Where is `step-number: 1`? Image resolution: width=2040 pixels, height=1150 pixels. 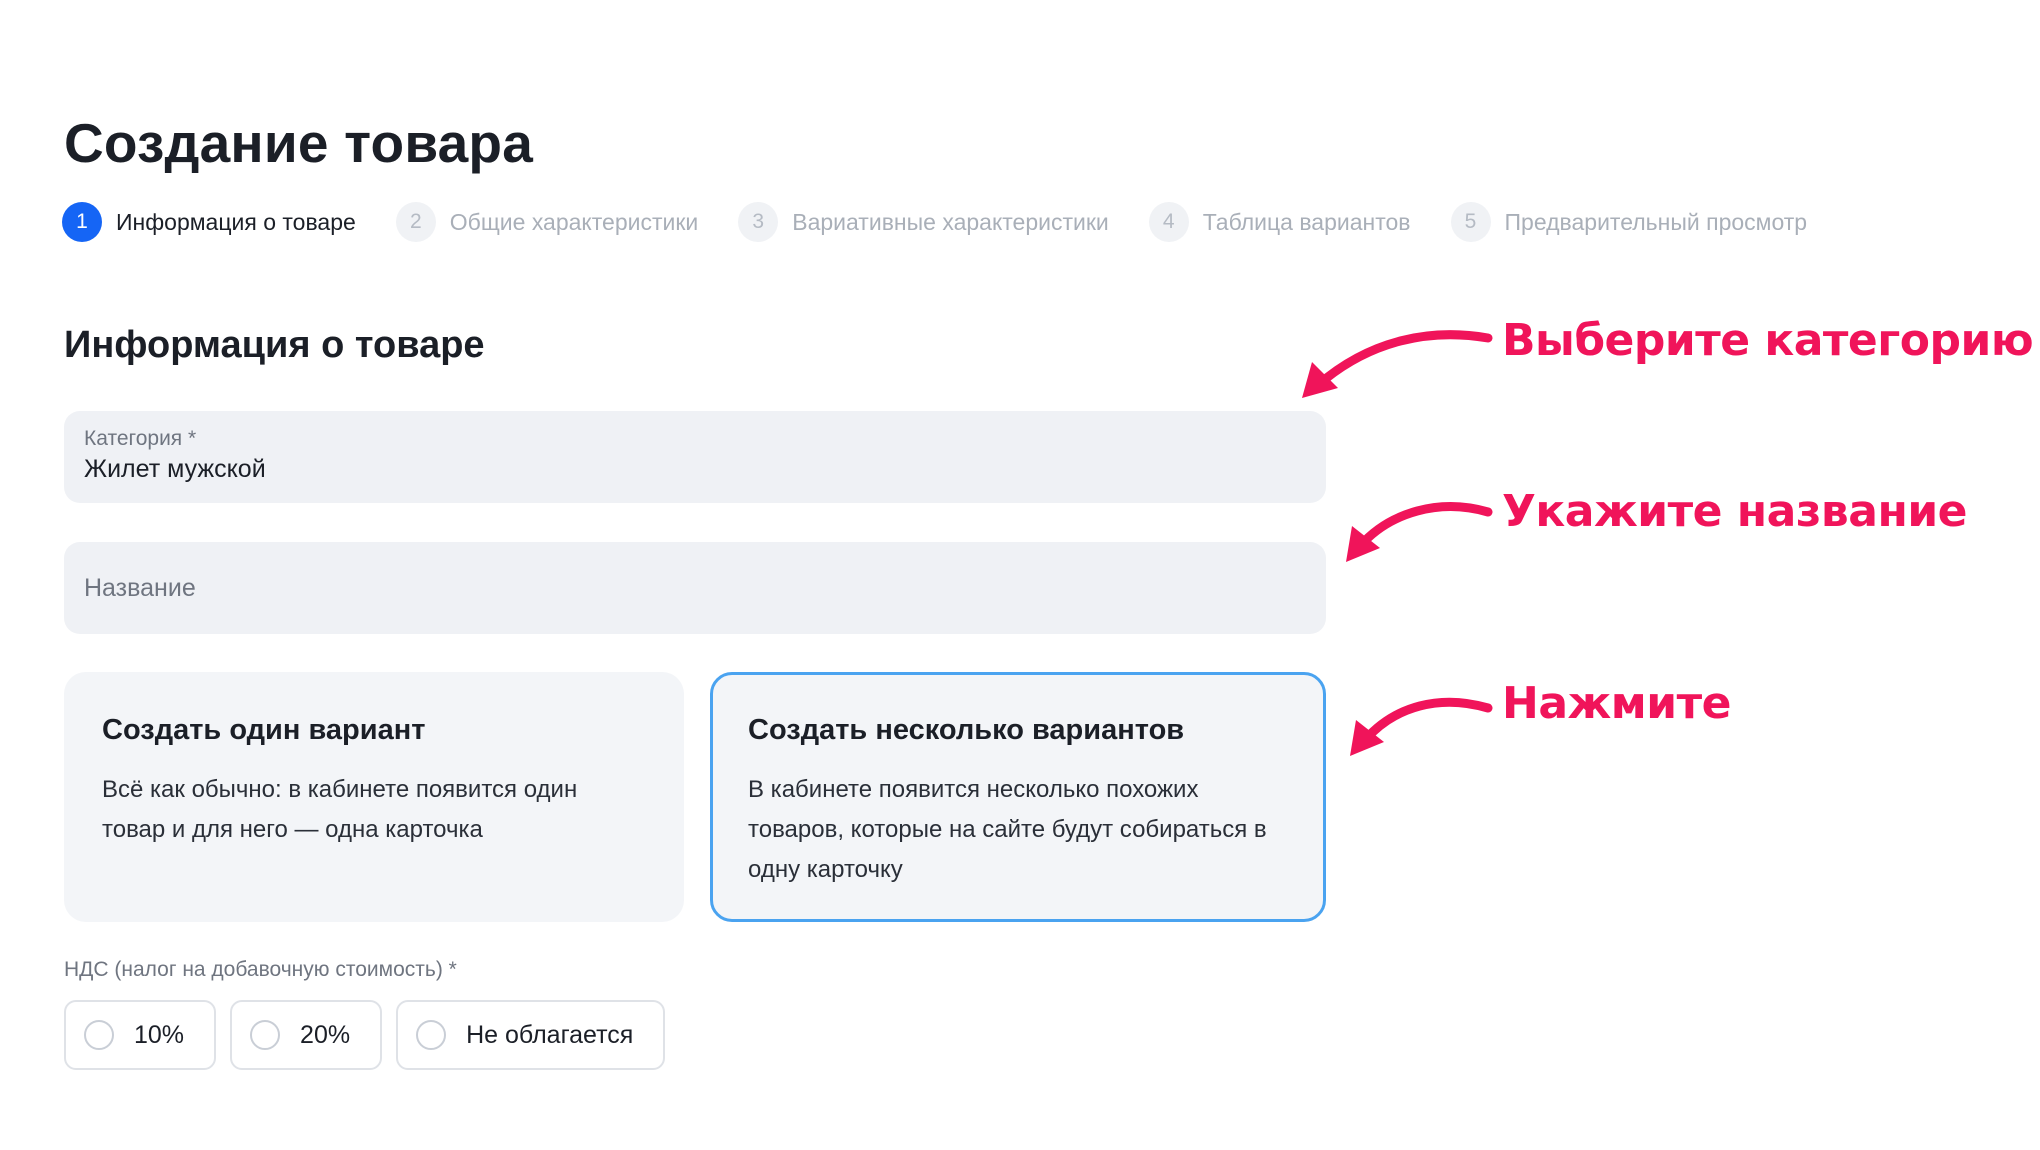
step-number: 1 is located at coordinates (82, 222).